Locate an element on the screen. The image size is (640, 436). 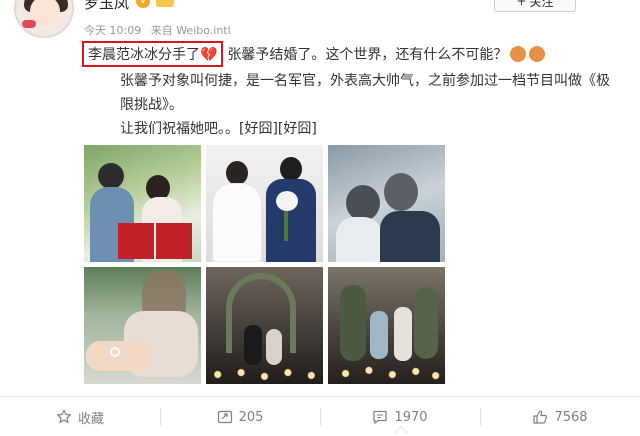
photo-proposal-lights is located at coordinates (386, 325).